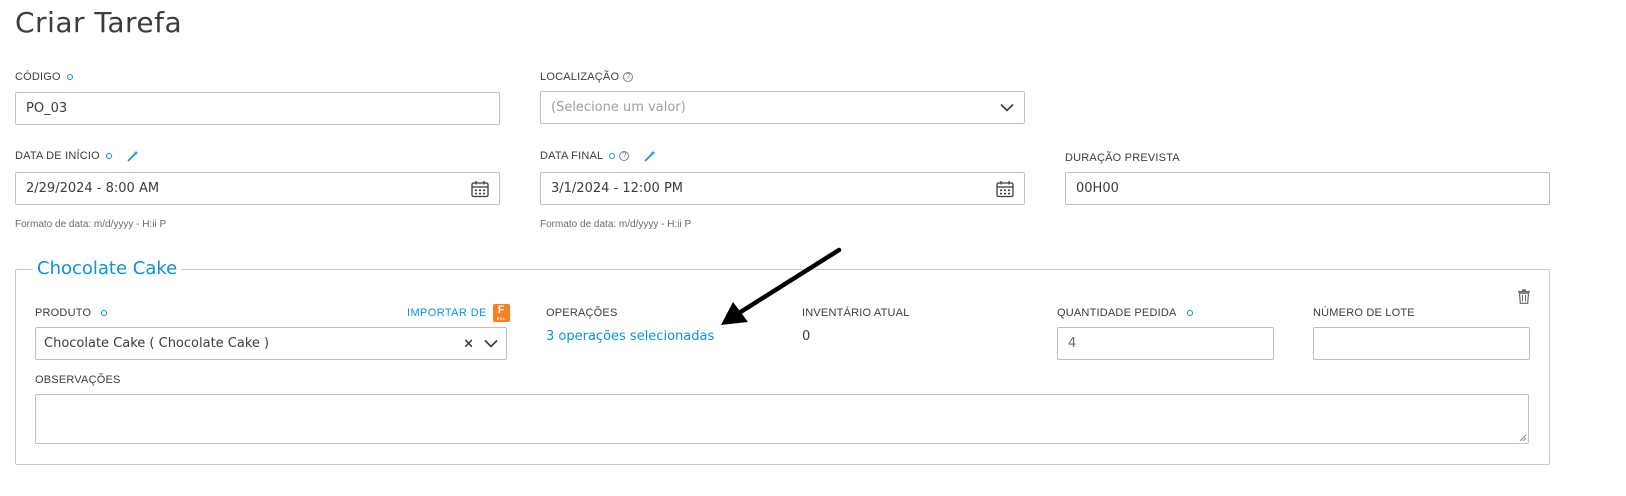 The width and height of the screenshot is (1626, 496). I want to click on annotation-arrow, so click(781, 286).